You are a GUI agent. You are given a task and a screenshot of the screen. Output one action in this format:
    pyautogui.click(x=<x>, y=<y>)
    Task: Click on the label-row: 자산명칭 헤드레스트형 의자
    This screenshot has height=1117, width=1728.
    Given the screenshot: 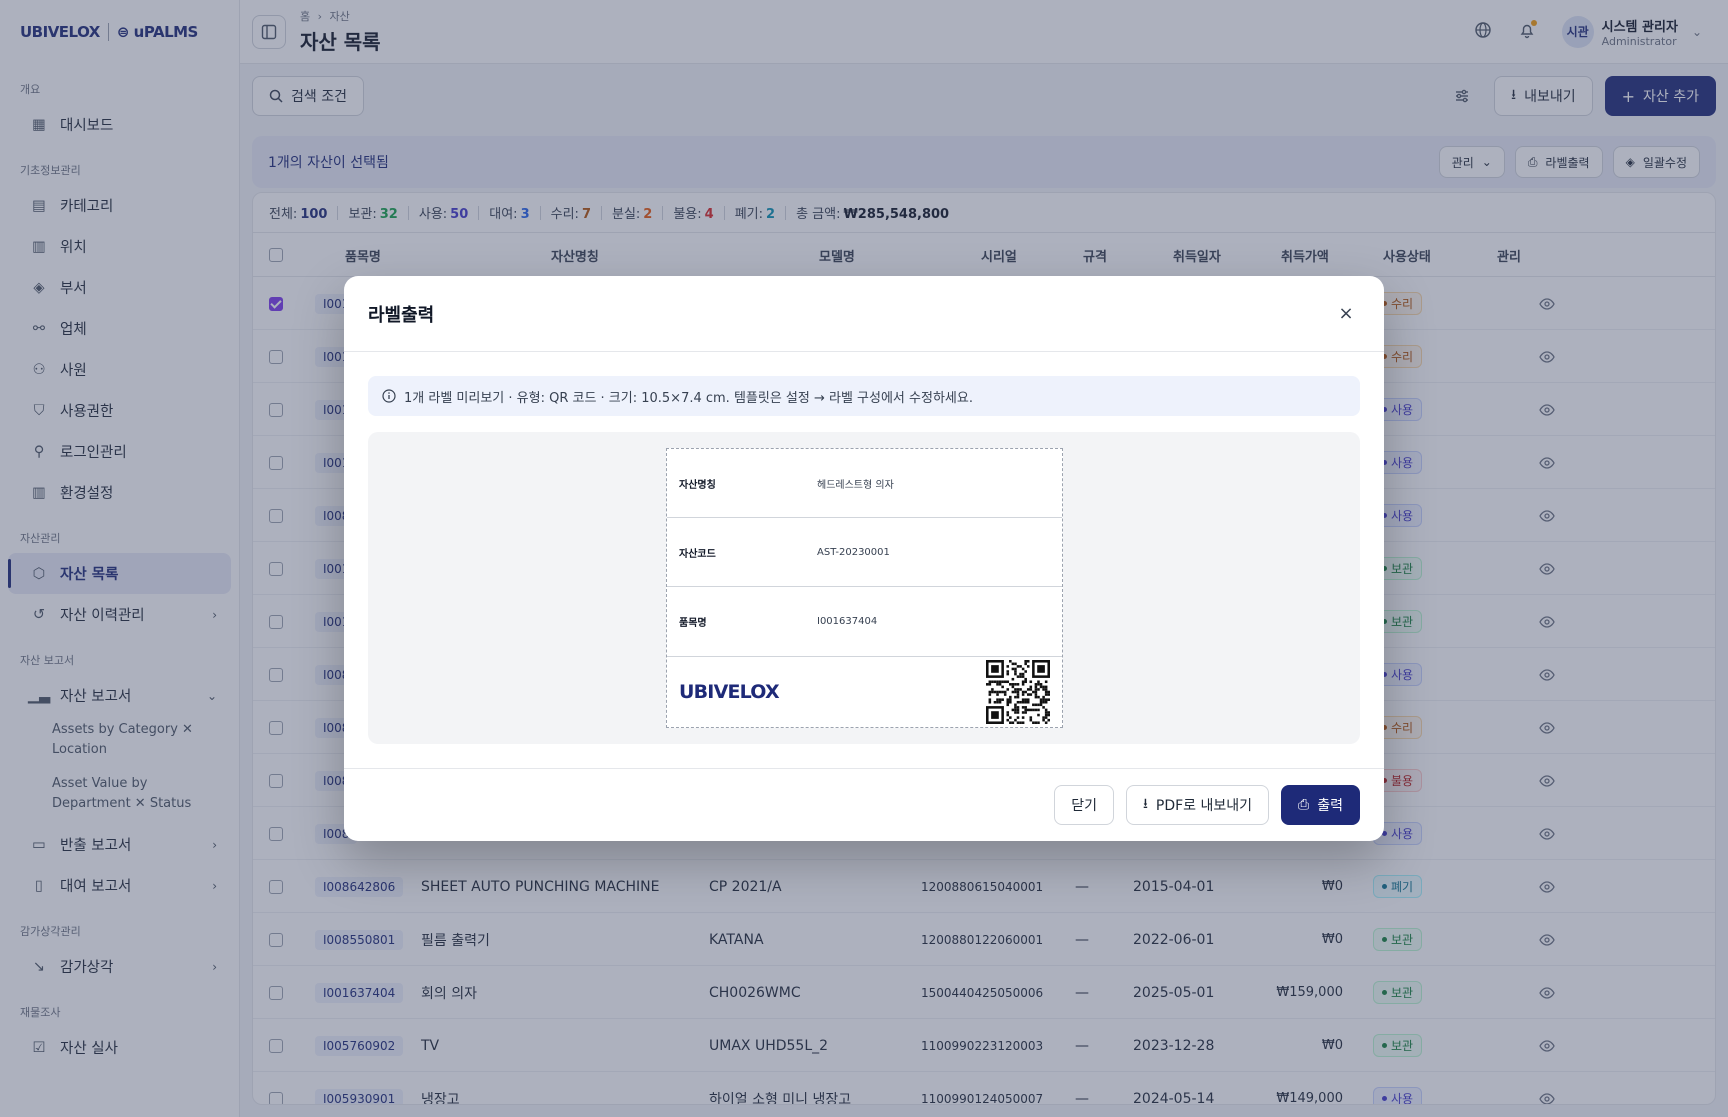 What is the action you would take?
    pyautogui.click(x=864, y=483)
    